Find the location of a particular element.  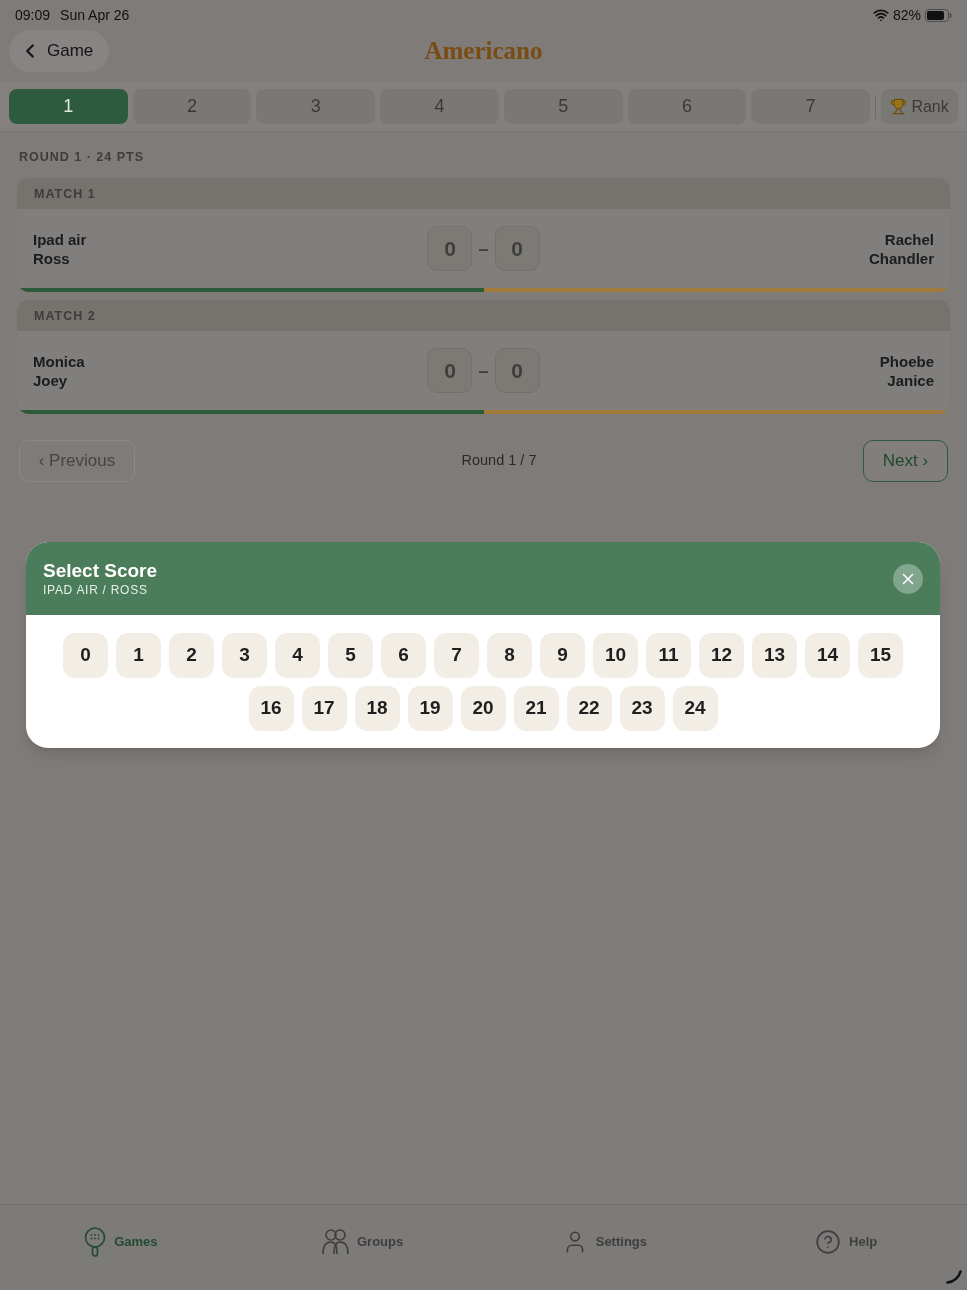

status-date: Sun Apr 26 is located at coordinates (95, 15).